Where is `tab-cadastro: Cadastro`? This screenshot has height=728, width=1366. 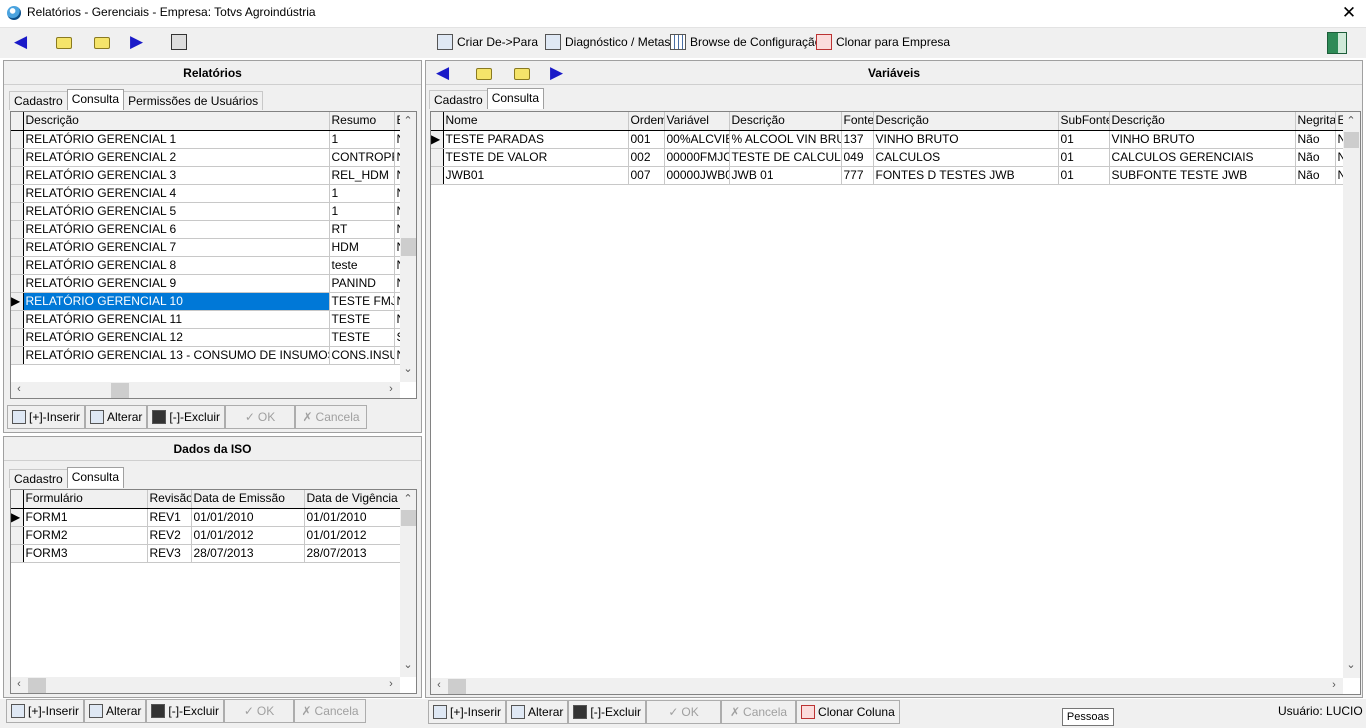 tab-cadastro: Cadastro is located at coordinates (38, 100).